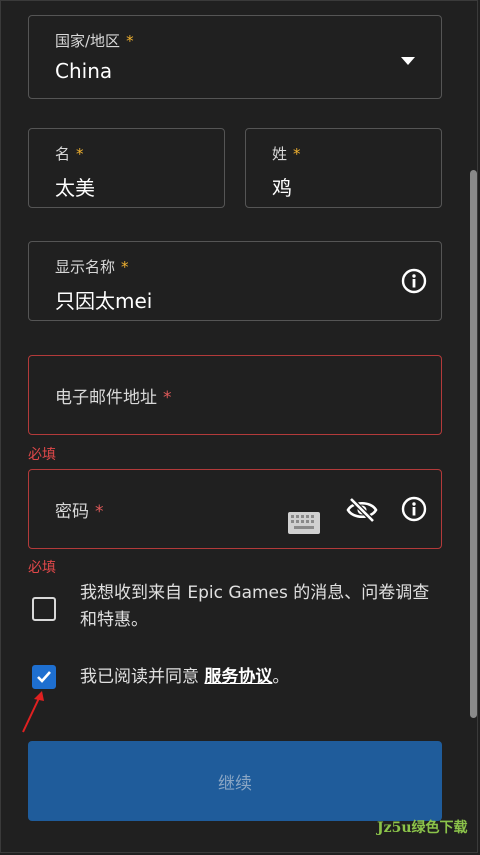  Describe the element at coordinates (473, 444) in the screenshot. I see `scrollbar-thumb` at that location.